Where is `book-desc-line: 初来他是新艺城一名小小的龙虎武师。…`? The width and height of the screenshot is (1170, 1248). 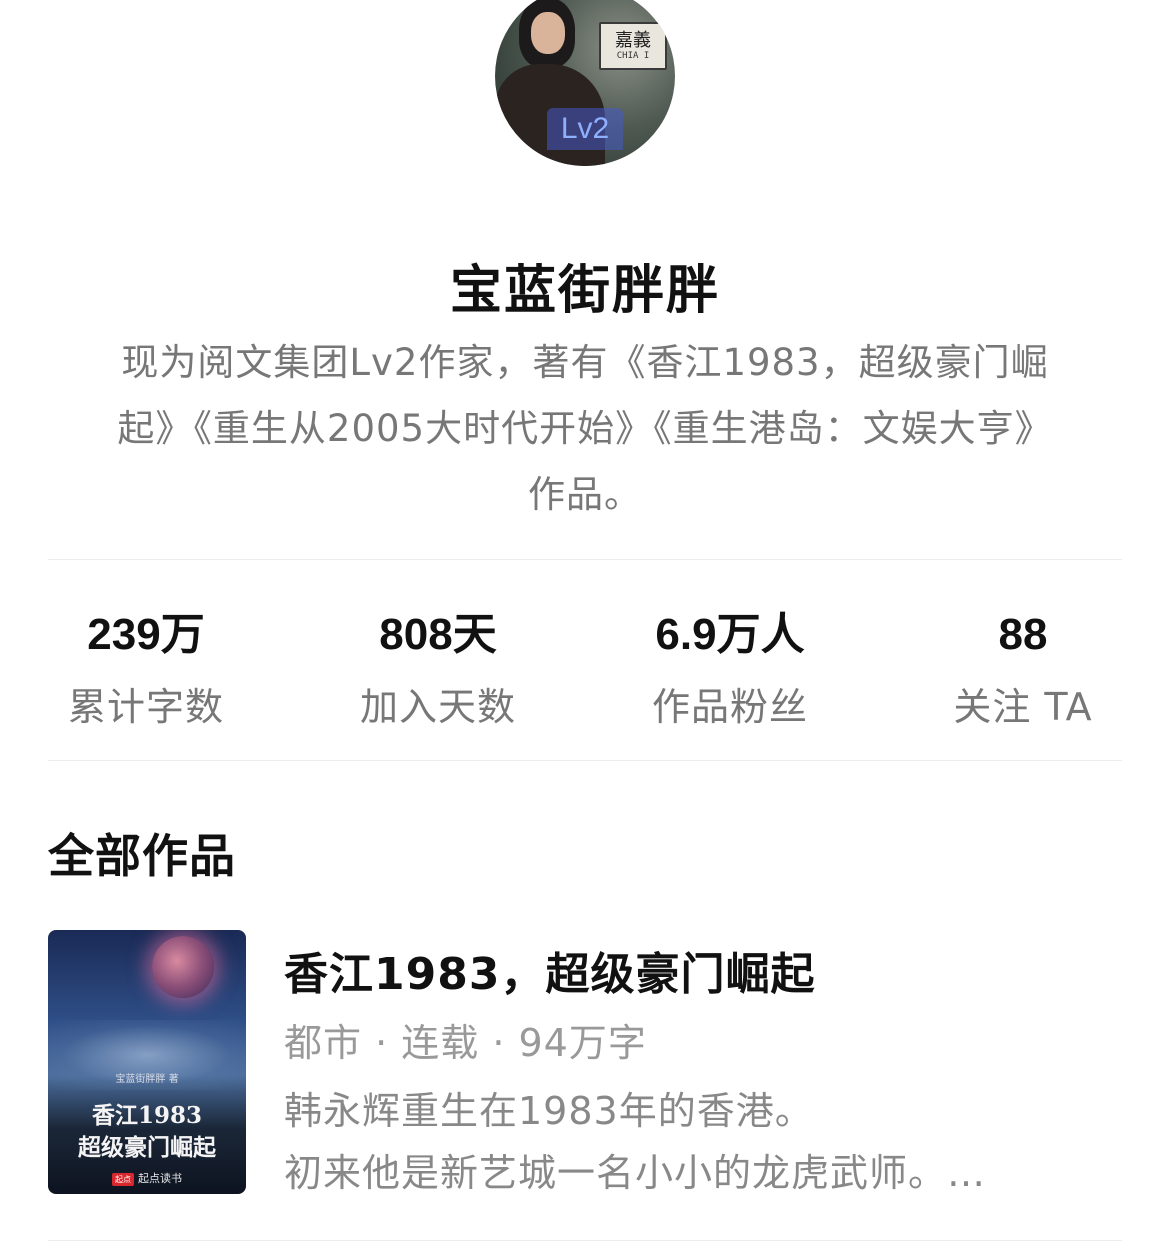
book-desc-line: 初来他是新艺城一名小小的龙虎武师。… is located at coordinates (635, 1173).